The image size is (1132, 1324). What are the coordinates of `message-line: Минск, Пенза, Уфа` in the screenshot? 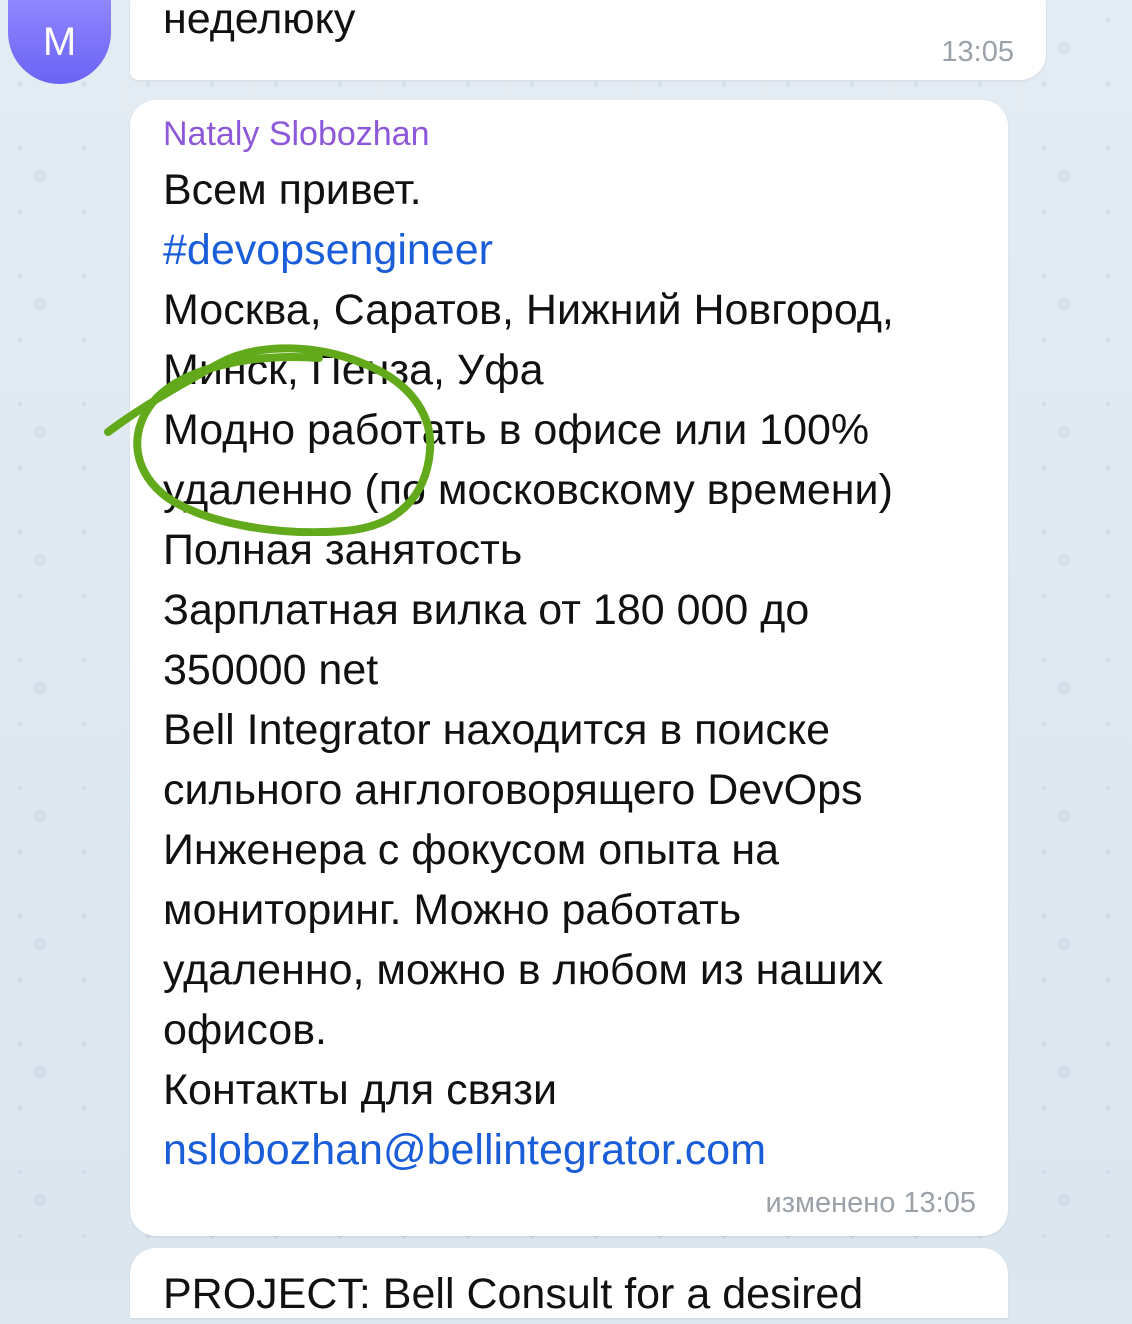 It's located at (353, 370).